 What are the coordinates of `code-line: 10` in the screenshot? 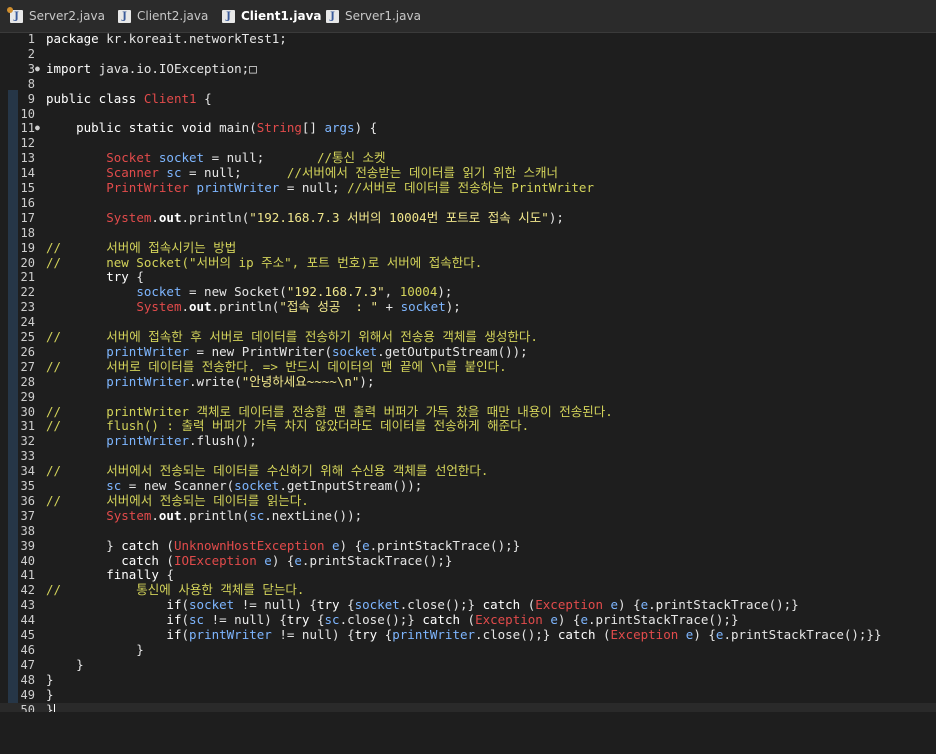 It's located at (468, 114).